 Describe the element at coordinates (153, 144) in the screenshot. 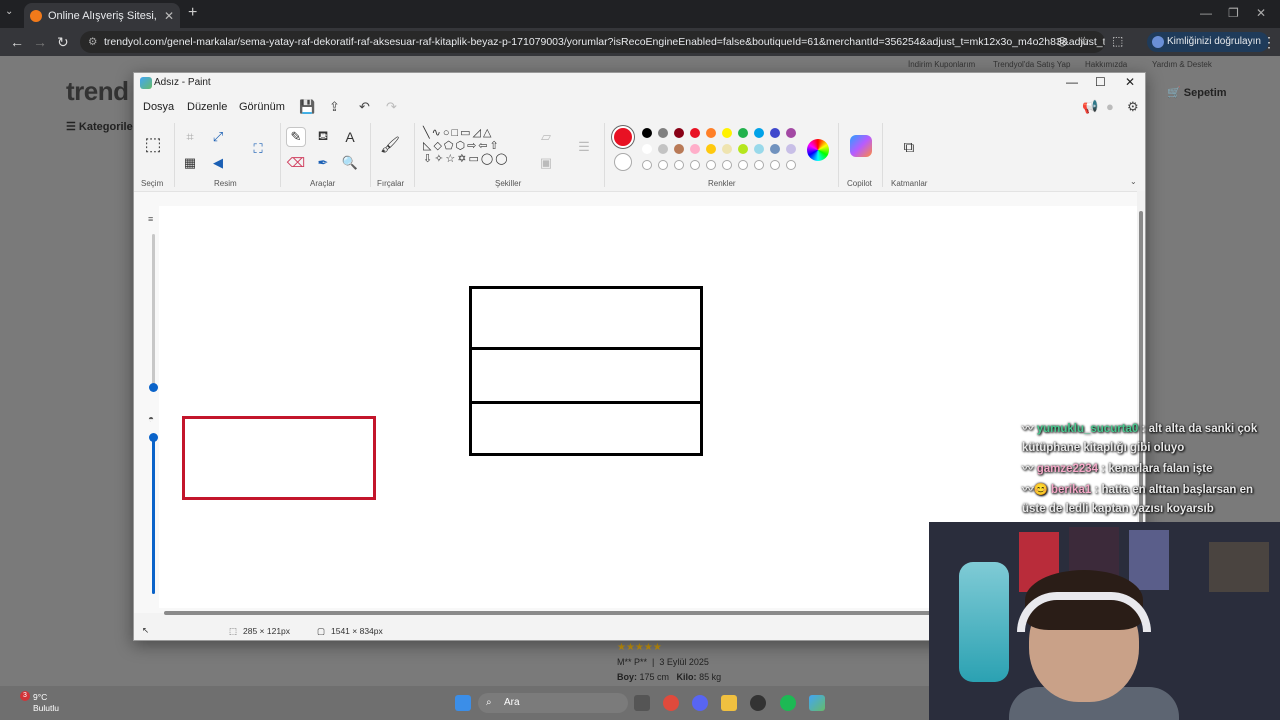

I see `selection-icon: ⬚` at that location.